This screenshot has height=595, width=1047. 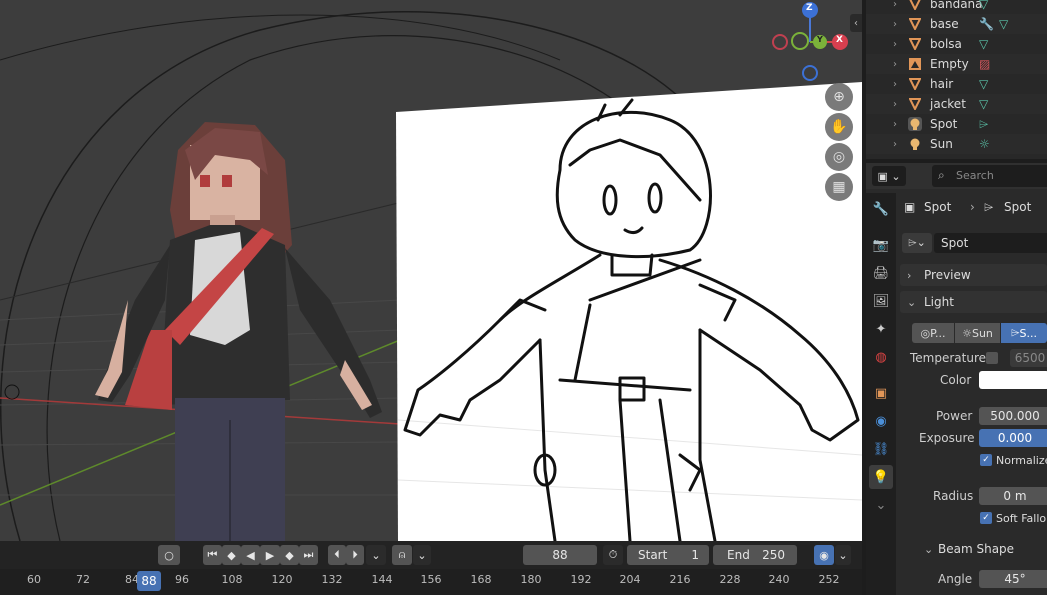 What do you see at coordinates (839, 157) in the screenshot?
I see `camera-view-icon: ◎` at bounding box center [839, 157].